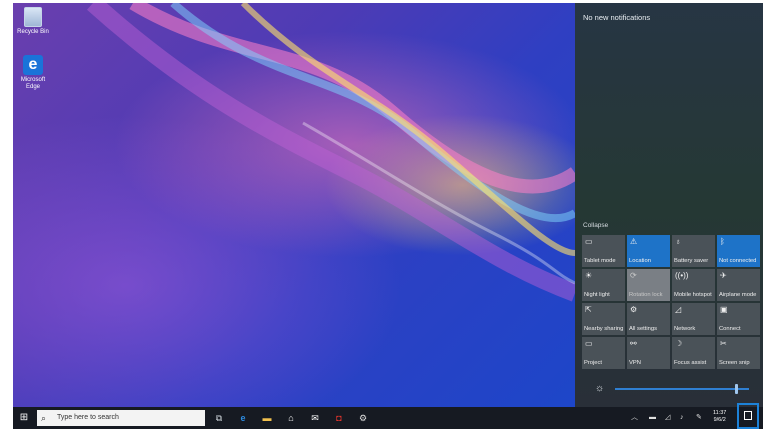 The height and width of the screenshot is (433, 767). Describe the element at coordinates (603, 285) in the screenshot. I see `tile-night-light: ☀ Night light` at that location.